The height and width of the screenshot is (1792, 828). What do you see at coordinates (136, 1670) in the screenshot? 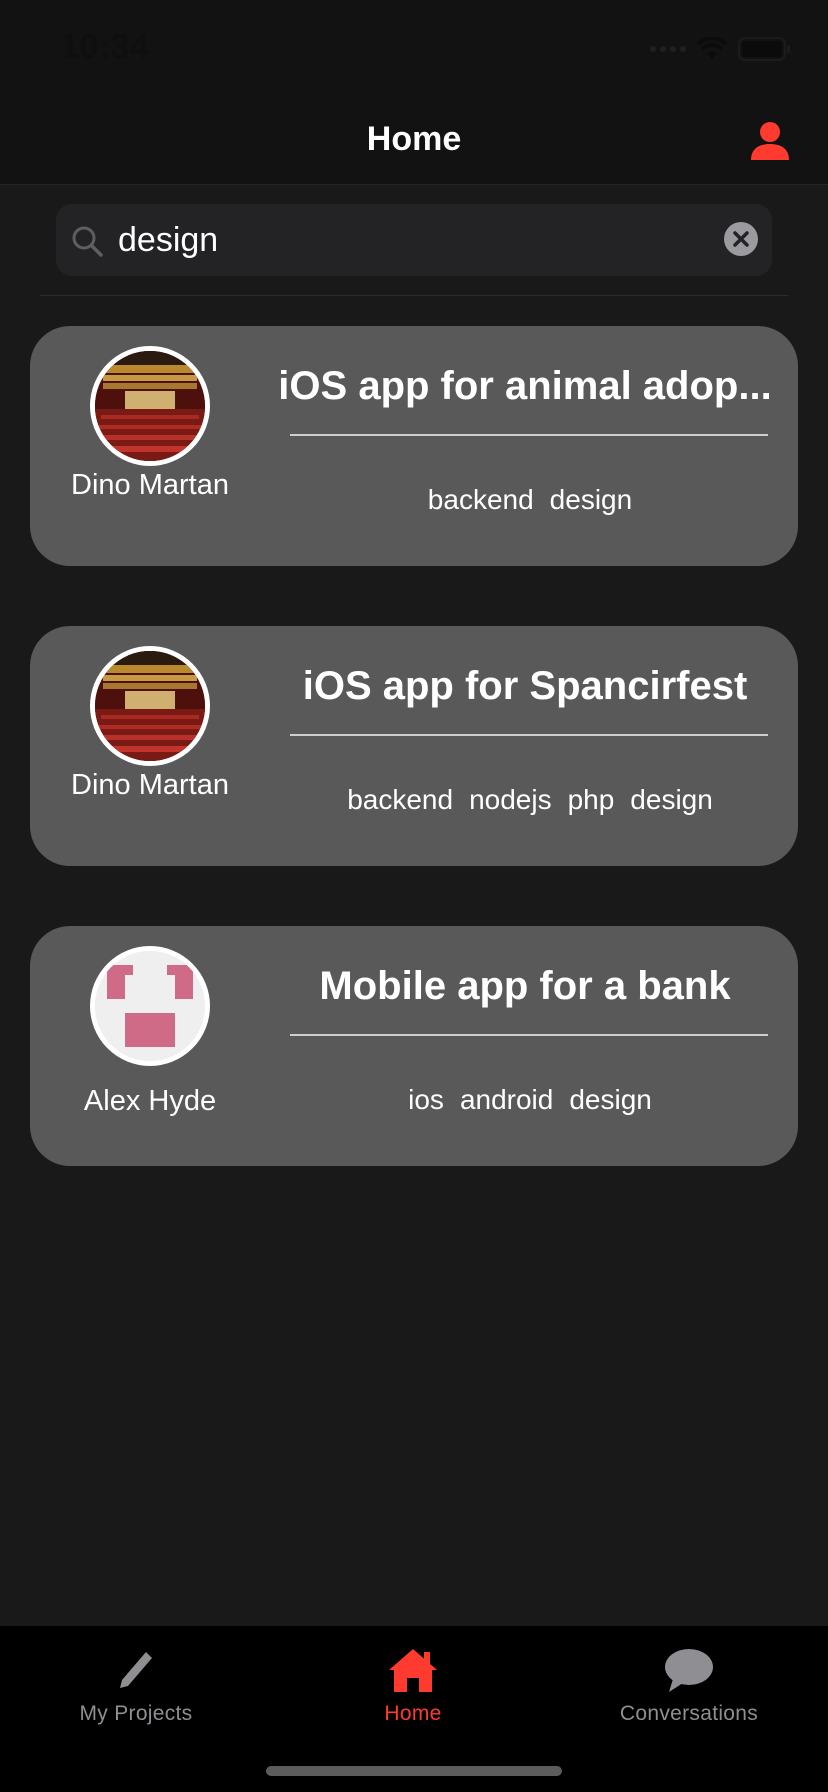
I see `pencil-icon` at bounding box center [136, 1670].